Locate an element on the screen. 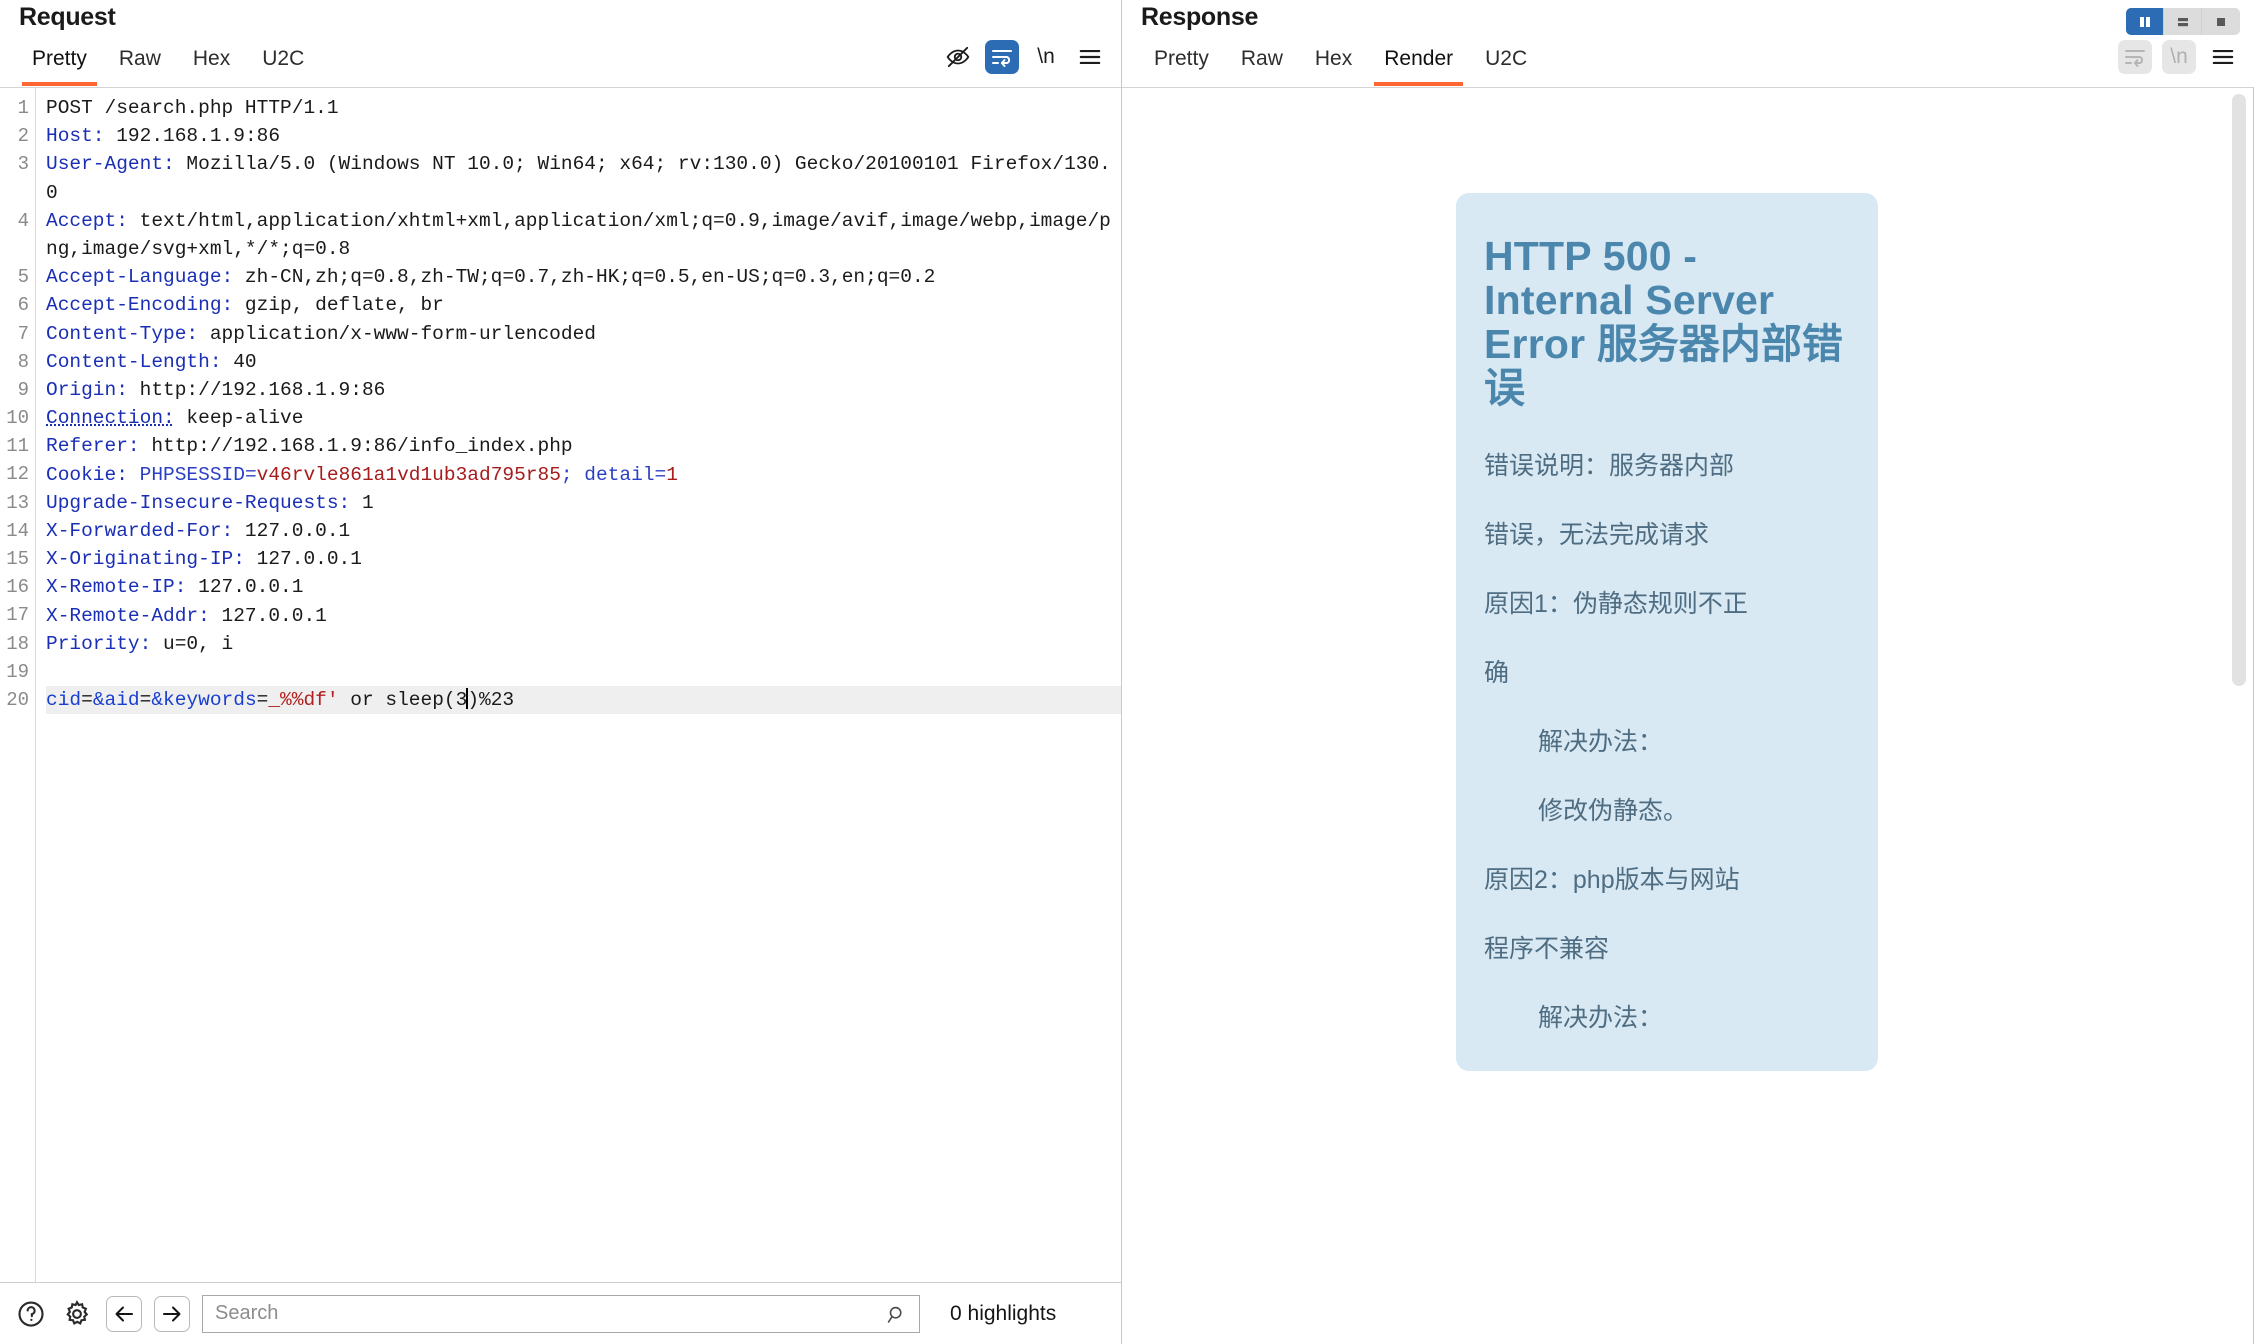 Image resolution: width=2254 pixels, height=1344 pixels. help-circle-icon is located at coordinates (31, 1314).